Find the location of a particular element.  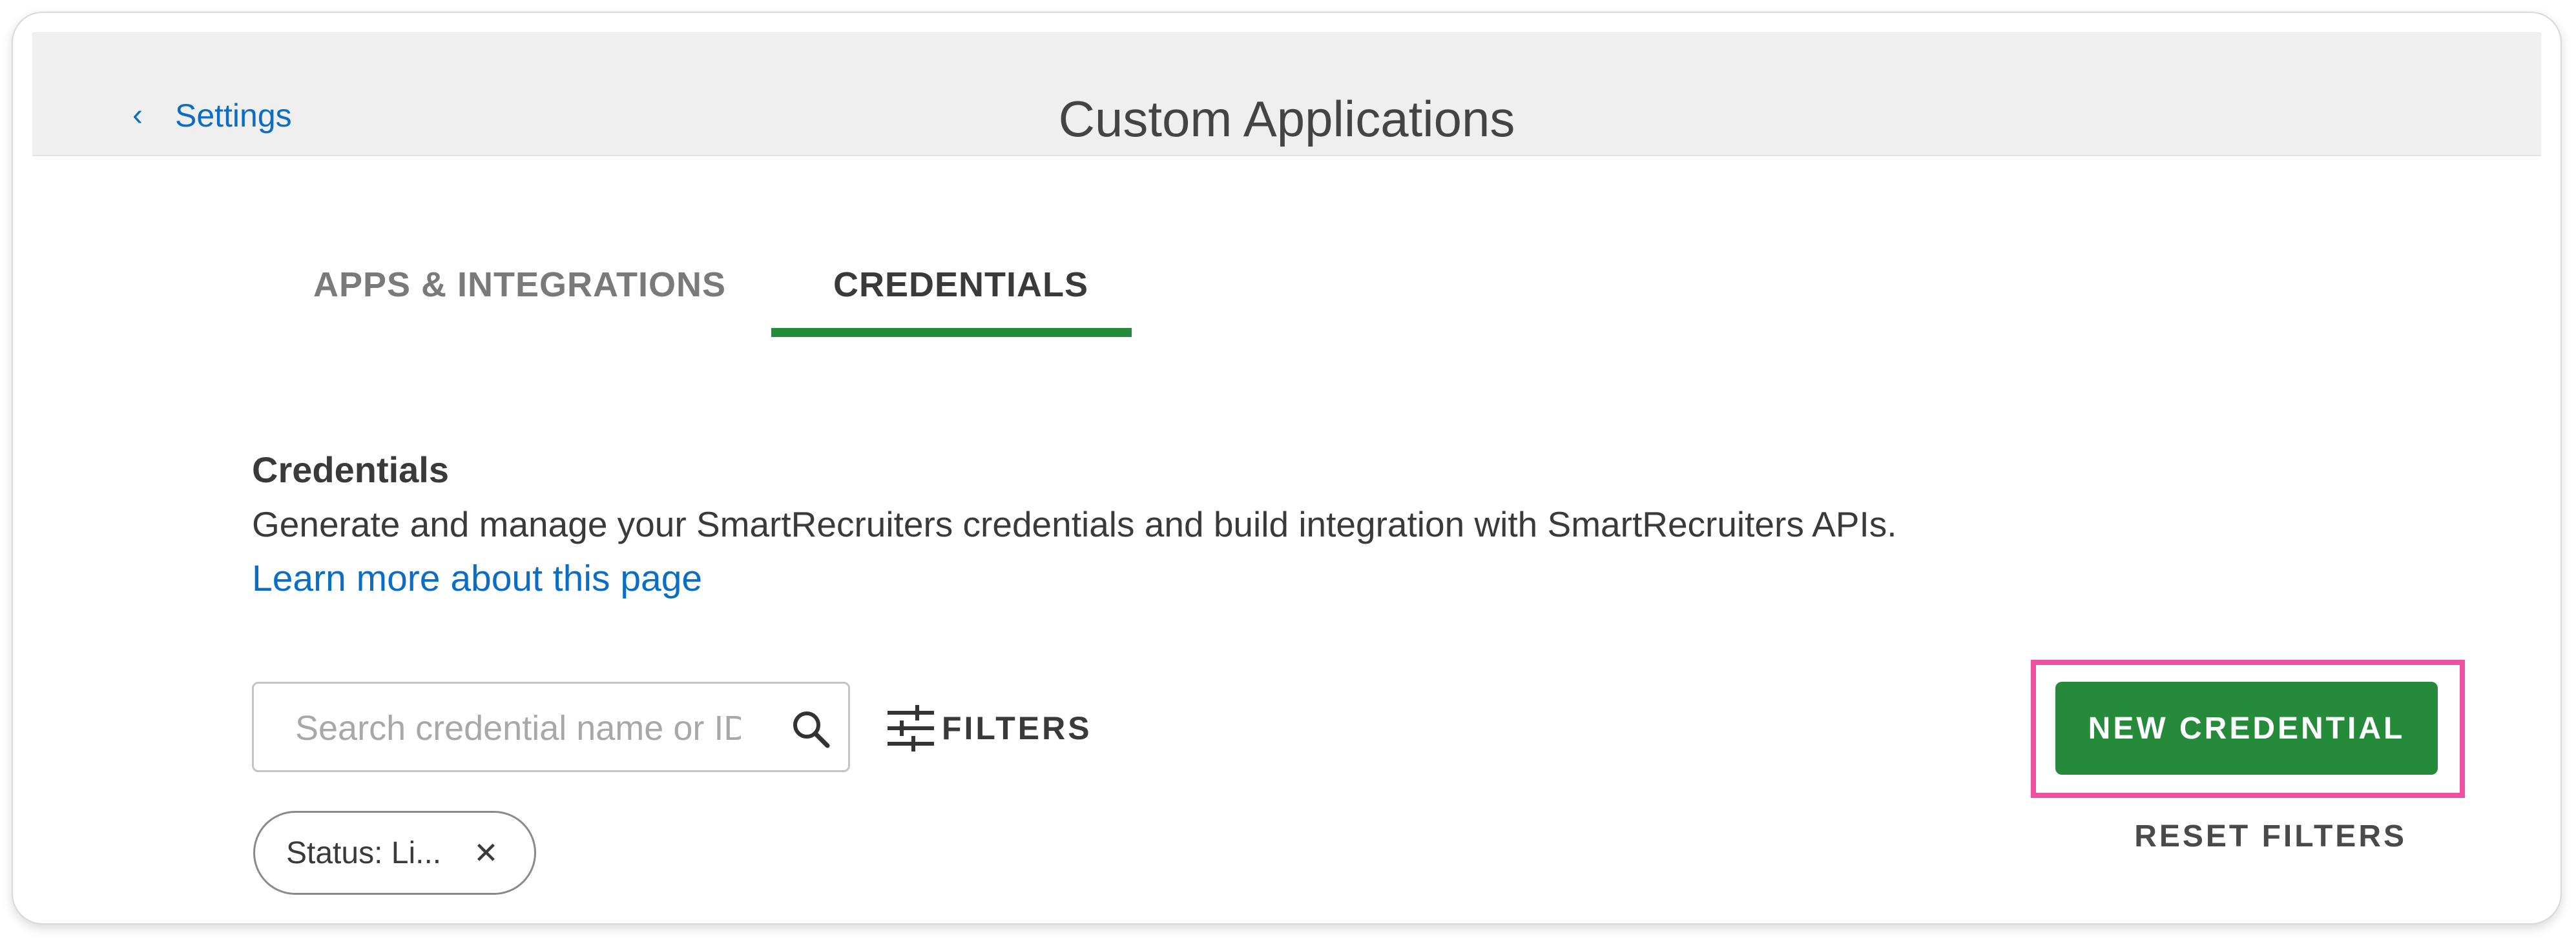

tab-credentials: CREDENTIALS is located at coordinates (960, 285).